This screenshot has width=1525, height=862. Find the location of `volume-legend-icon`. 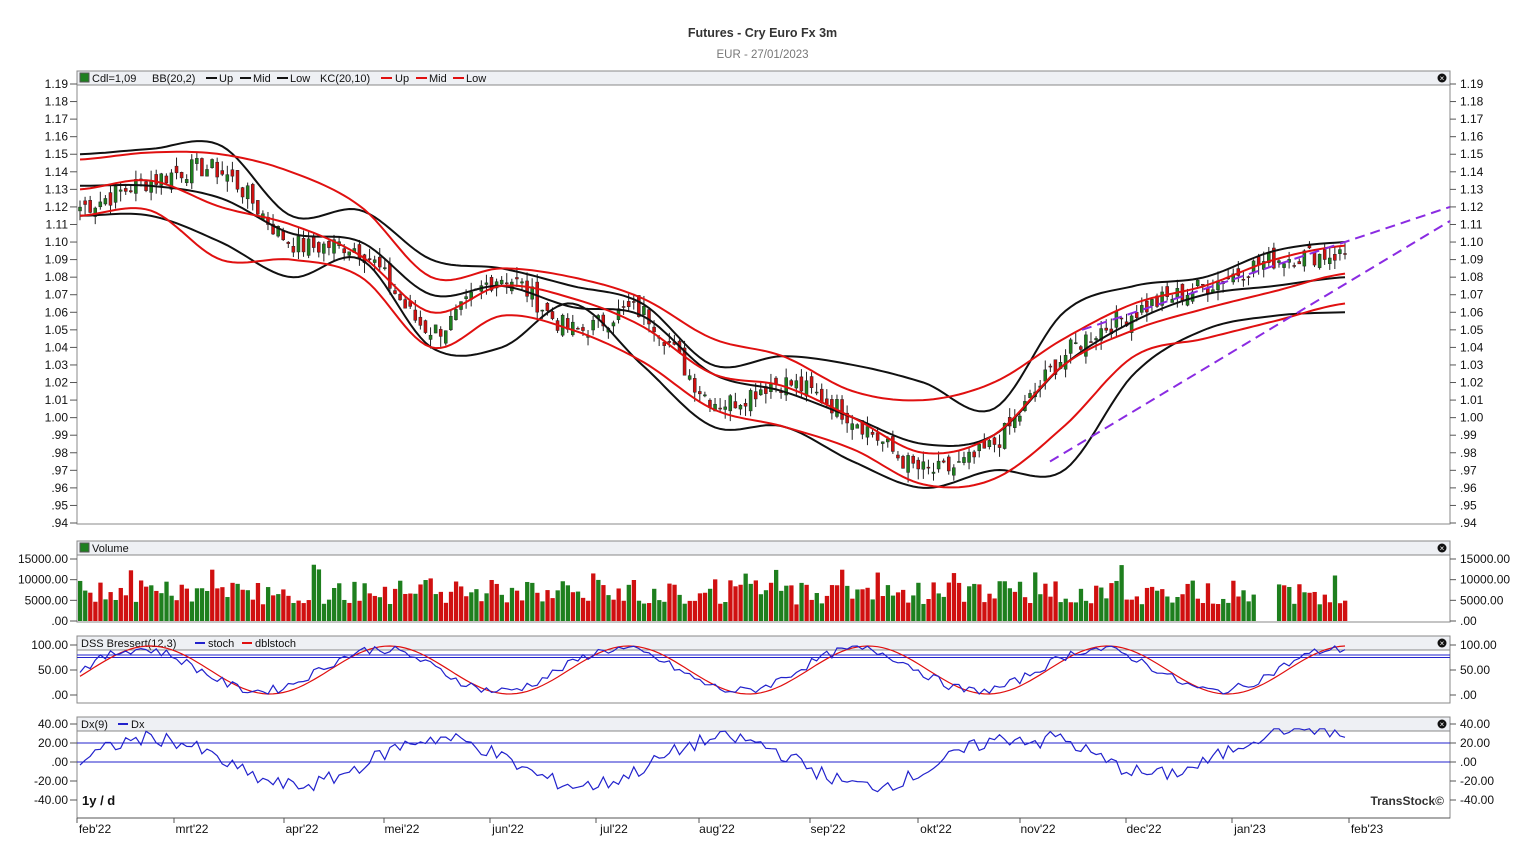

volume-legend-icon is located at coordinates (84, 547).